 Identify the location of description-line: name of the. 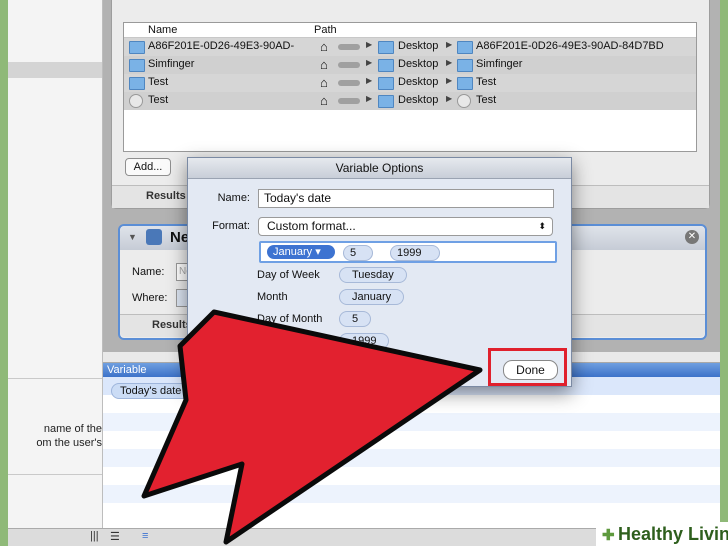
(72, 429).